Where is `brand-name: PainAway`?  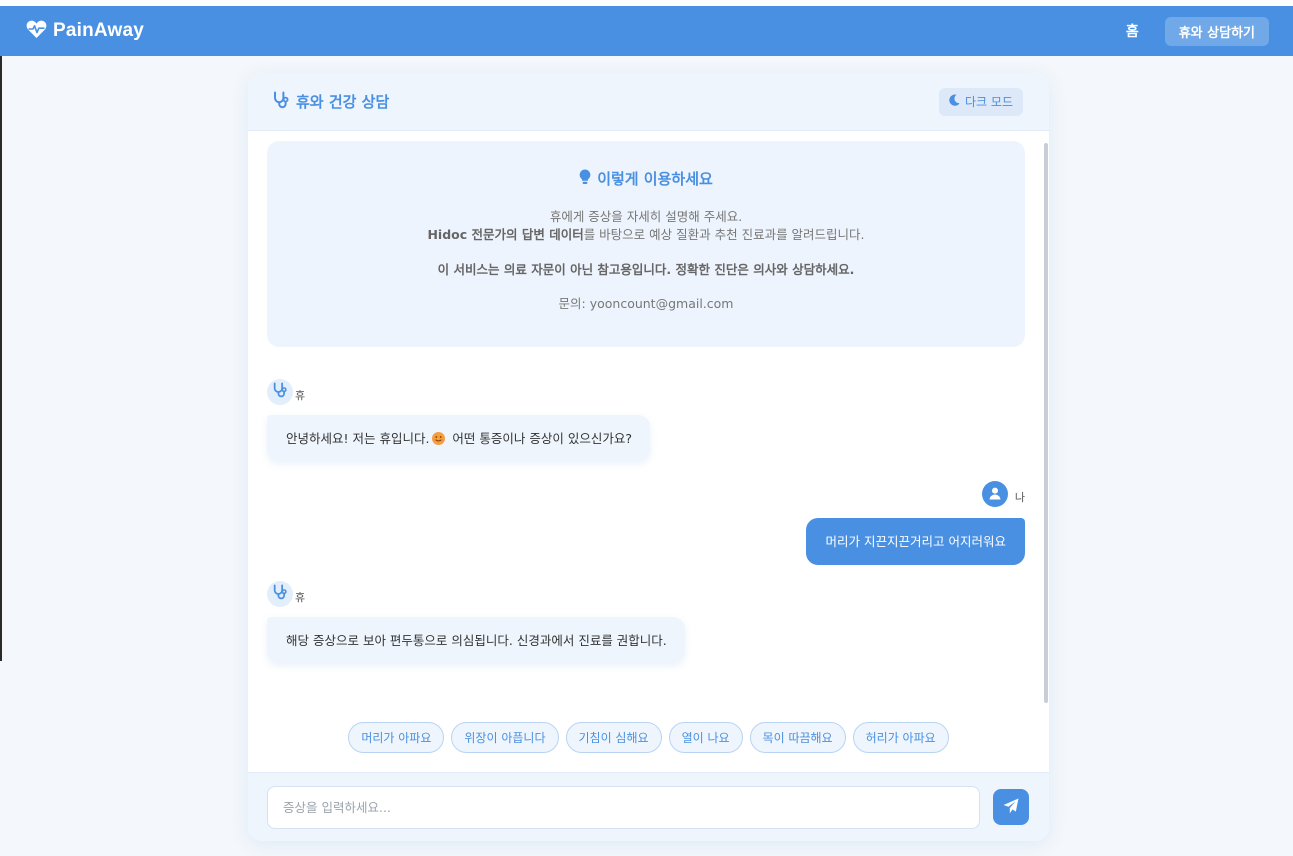
brand-name: PainAway is located at coordinates (99, 30).